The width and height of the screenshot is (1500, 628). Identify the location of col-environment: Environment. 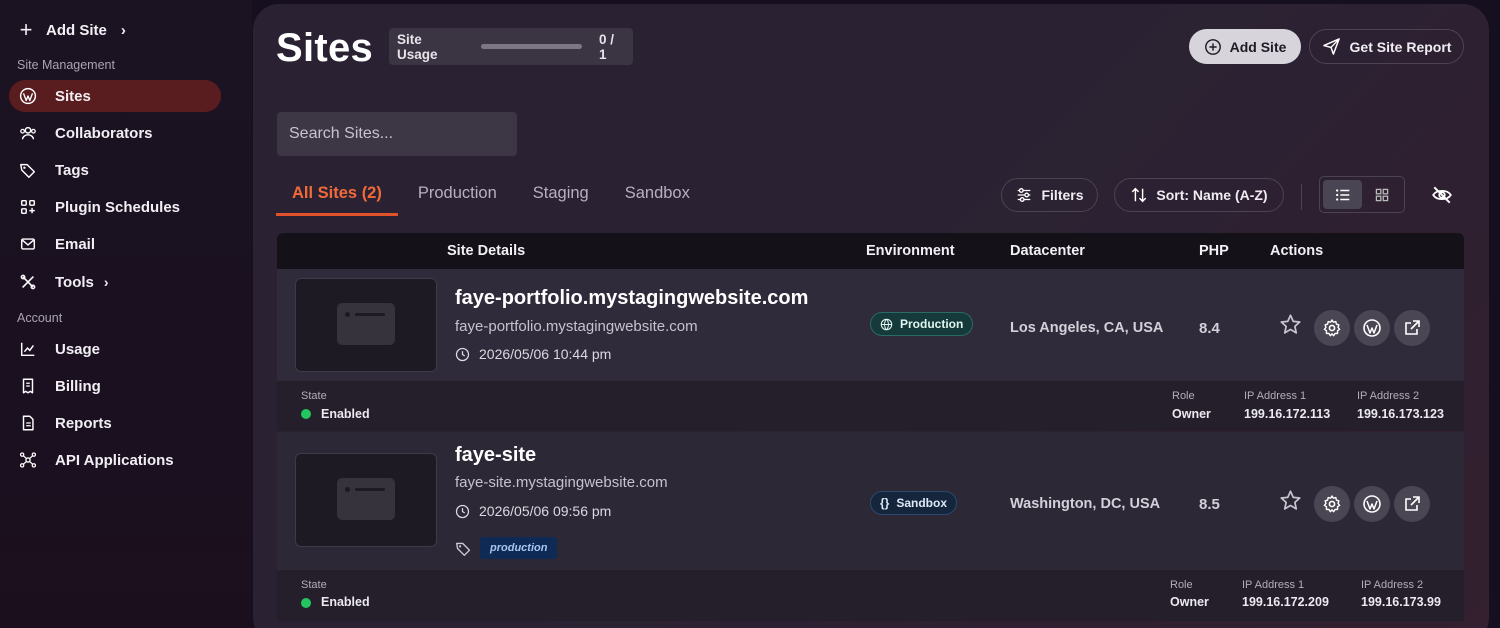
(910, 251).